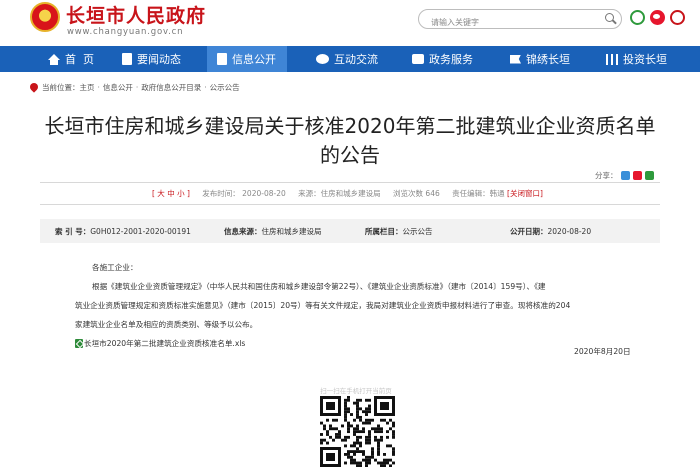  I want to click on qr-code-icon, so click(357, 431).